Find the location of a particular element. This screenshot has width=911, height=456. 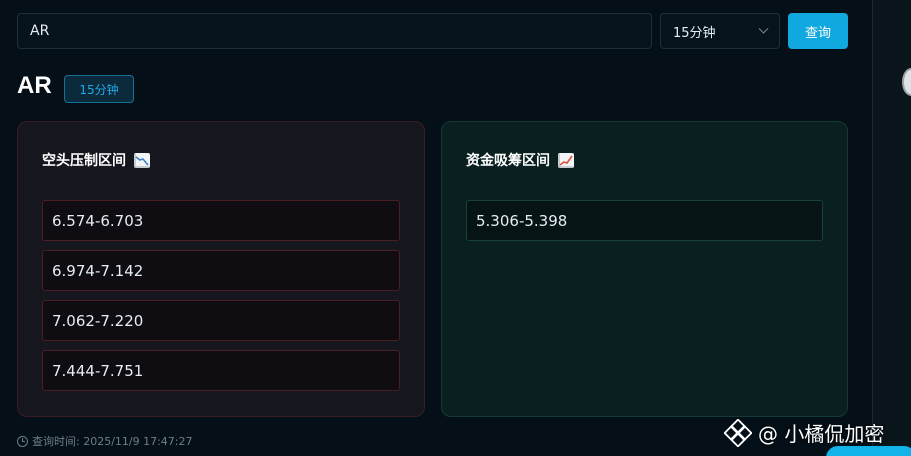

range-item: 5.306-5.398 is located at coordinates (644, 220).